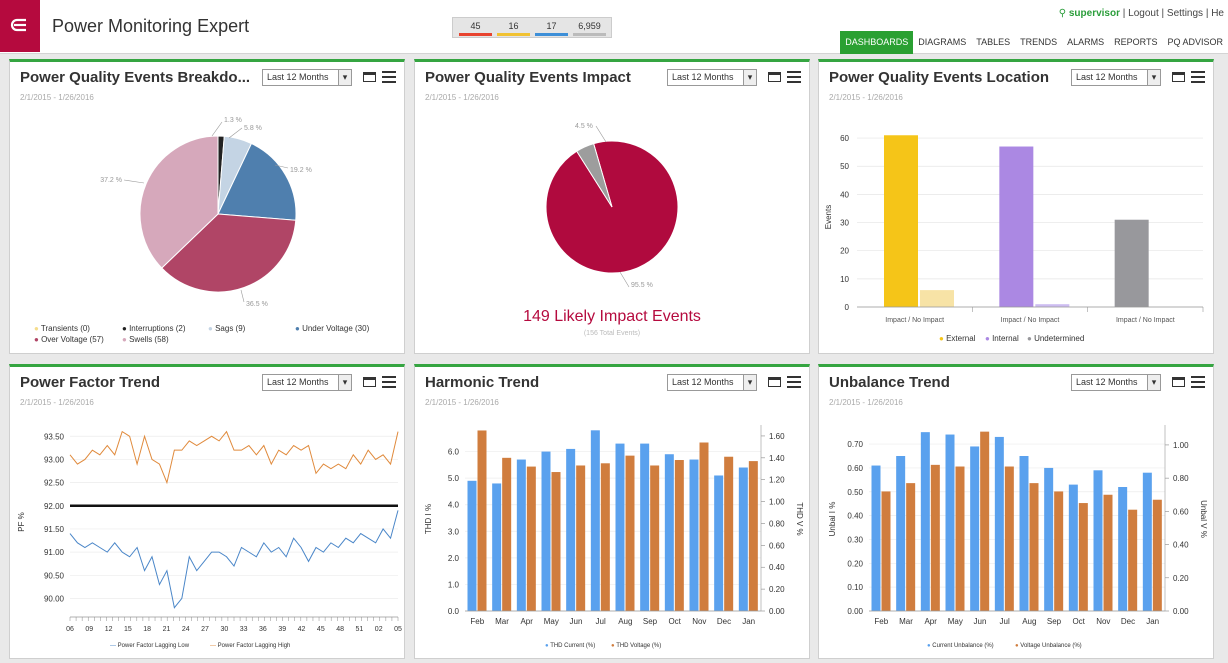  Describe the element at coordinates (1054, 621) in the screenshot. I see `x-tick-label: Sep` at that location.